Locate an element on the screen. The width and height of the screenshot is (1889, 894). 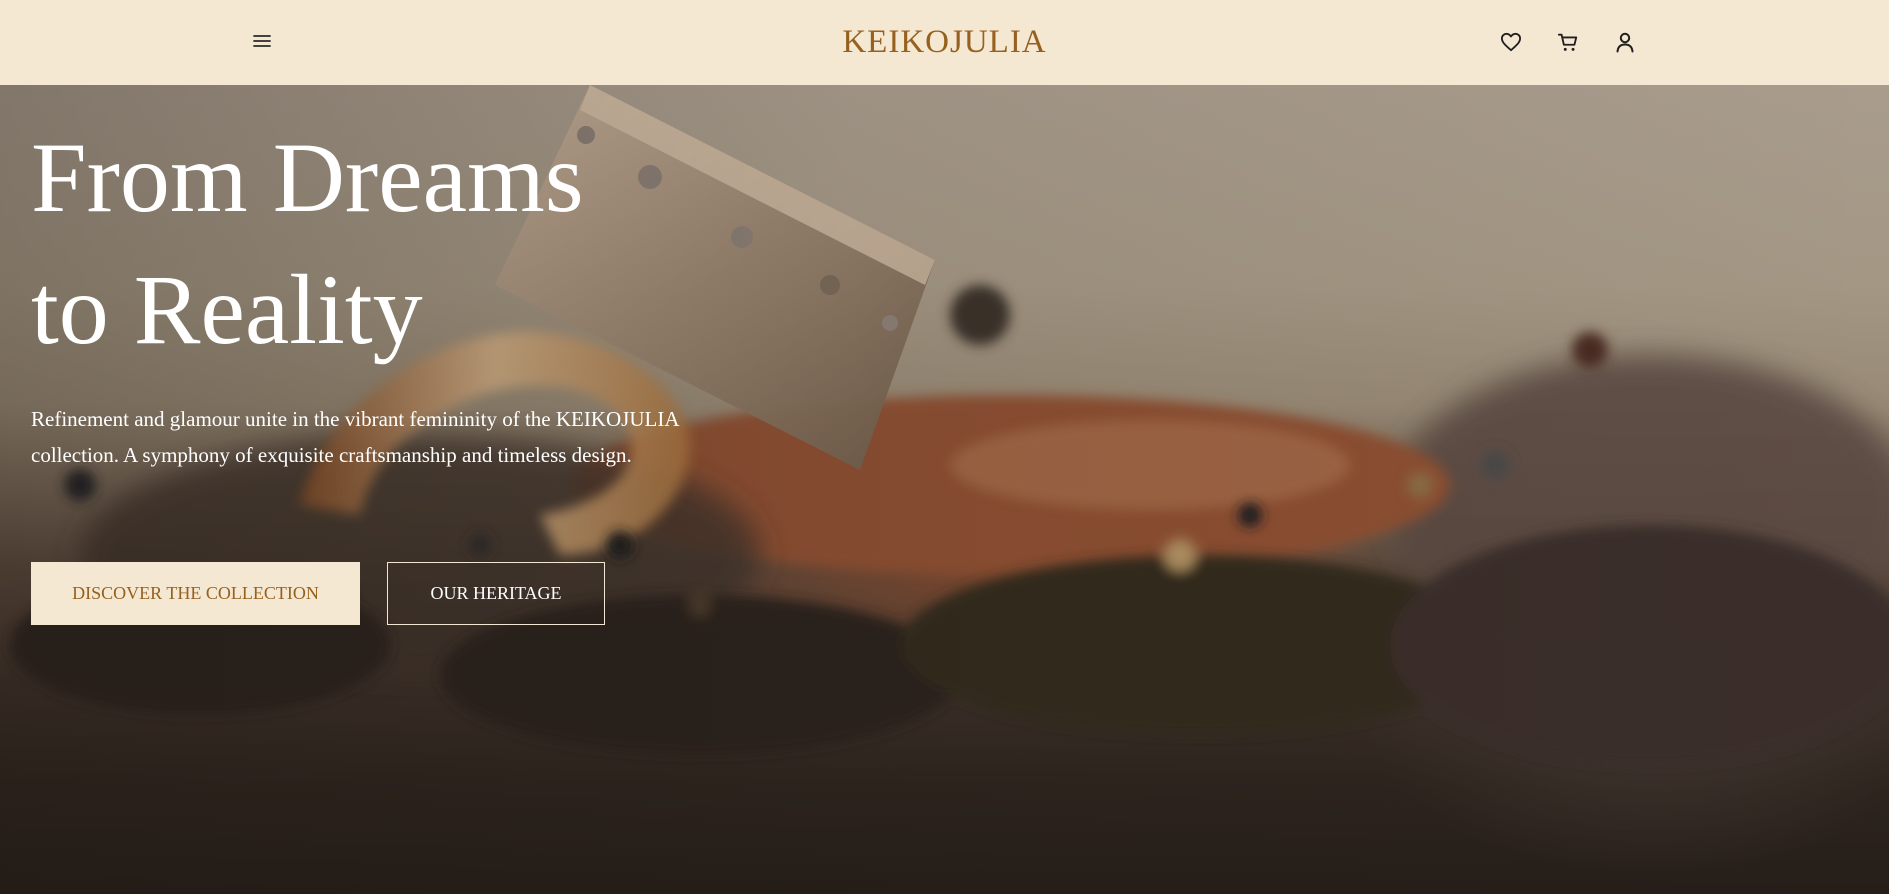
discover-collection-button: DISCOVER THE COLLECTION is located at coordinates (195, 593).